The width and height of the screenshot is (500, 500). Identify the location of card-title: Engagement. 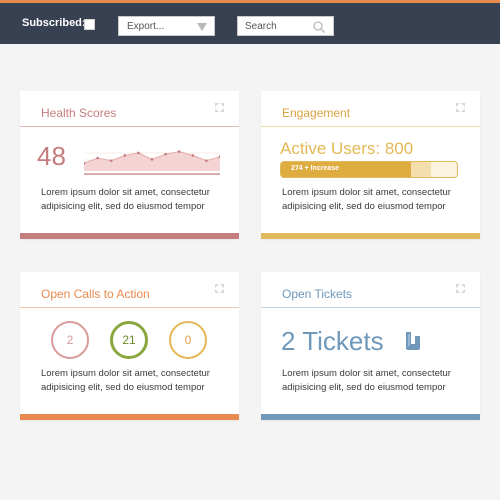
(316, 113).